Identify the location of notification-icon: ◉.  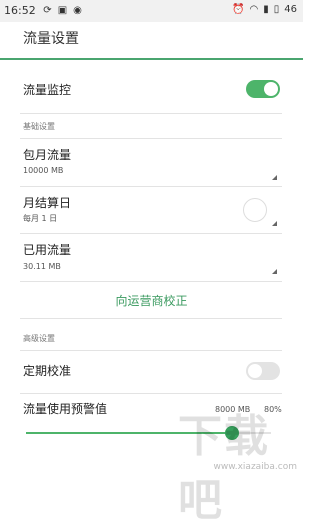
(77, 10).